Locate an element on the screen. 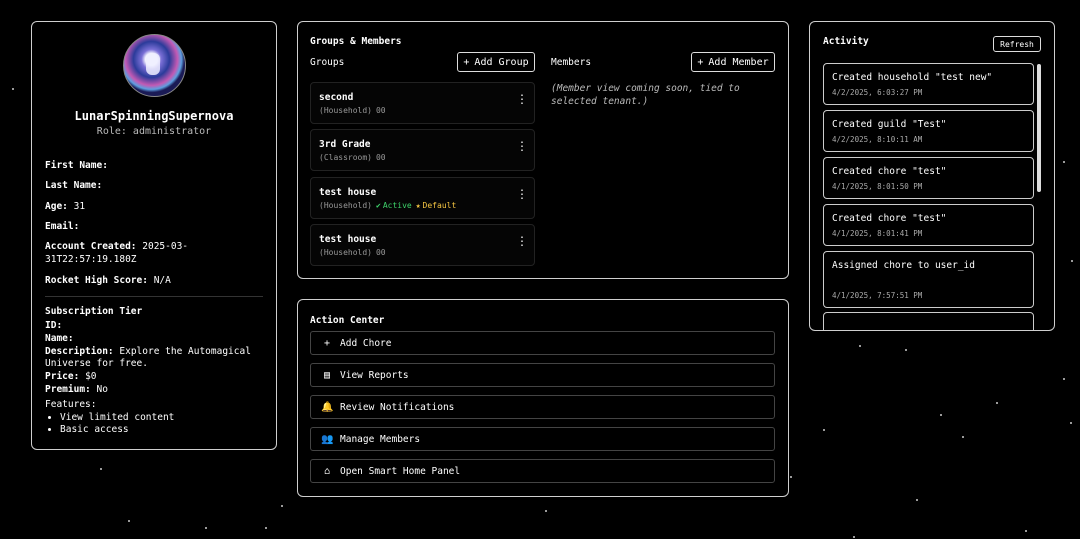 This screenshot has height=539, width=1080. users-icon: 👥 is located at coordinates (327, 439).